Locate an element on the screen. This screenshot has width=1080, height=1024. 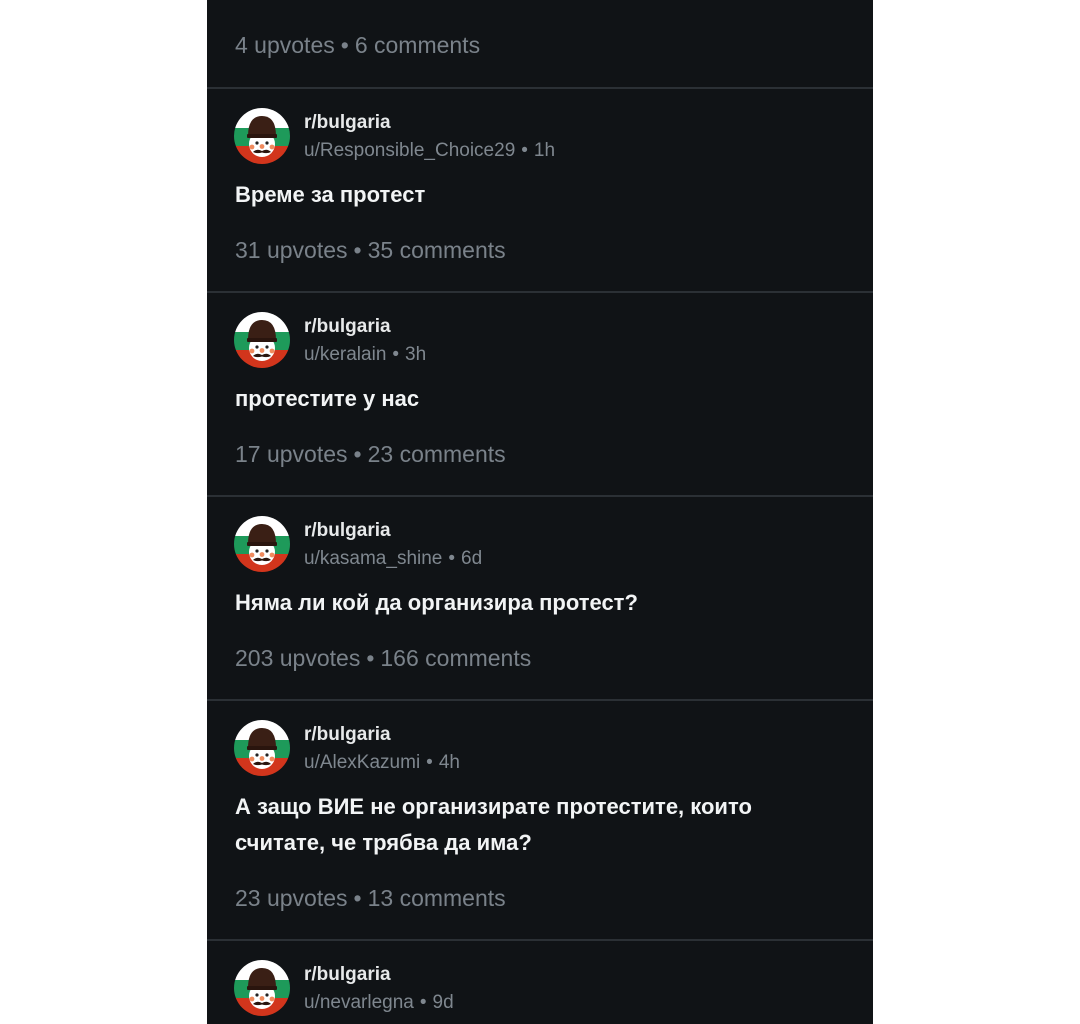
comment-count: 35 comments is located at coordinates (437, 250).